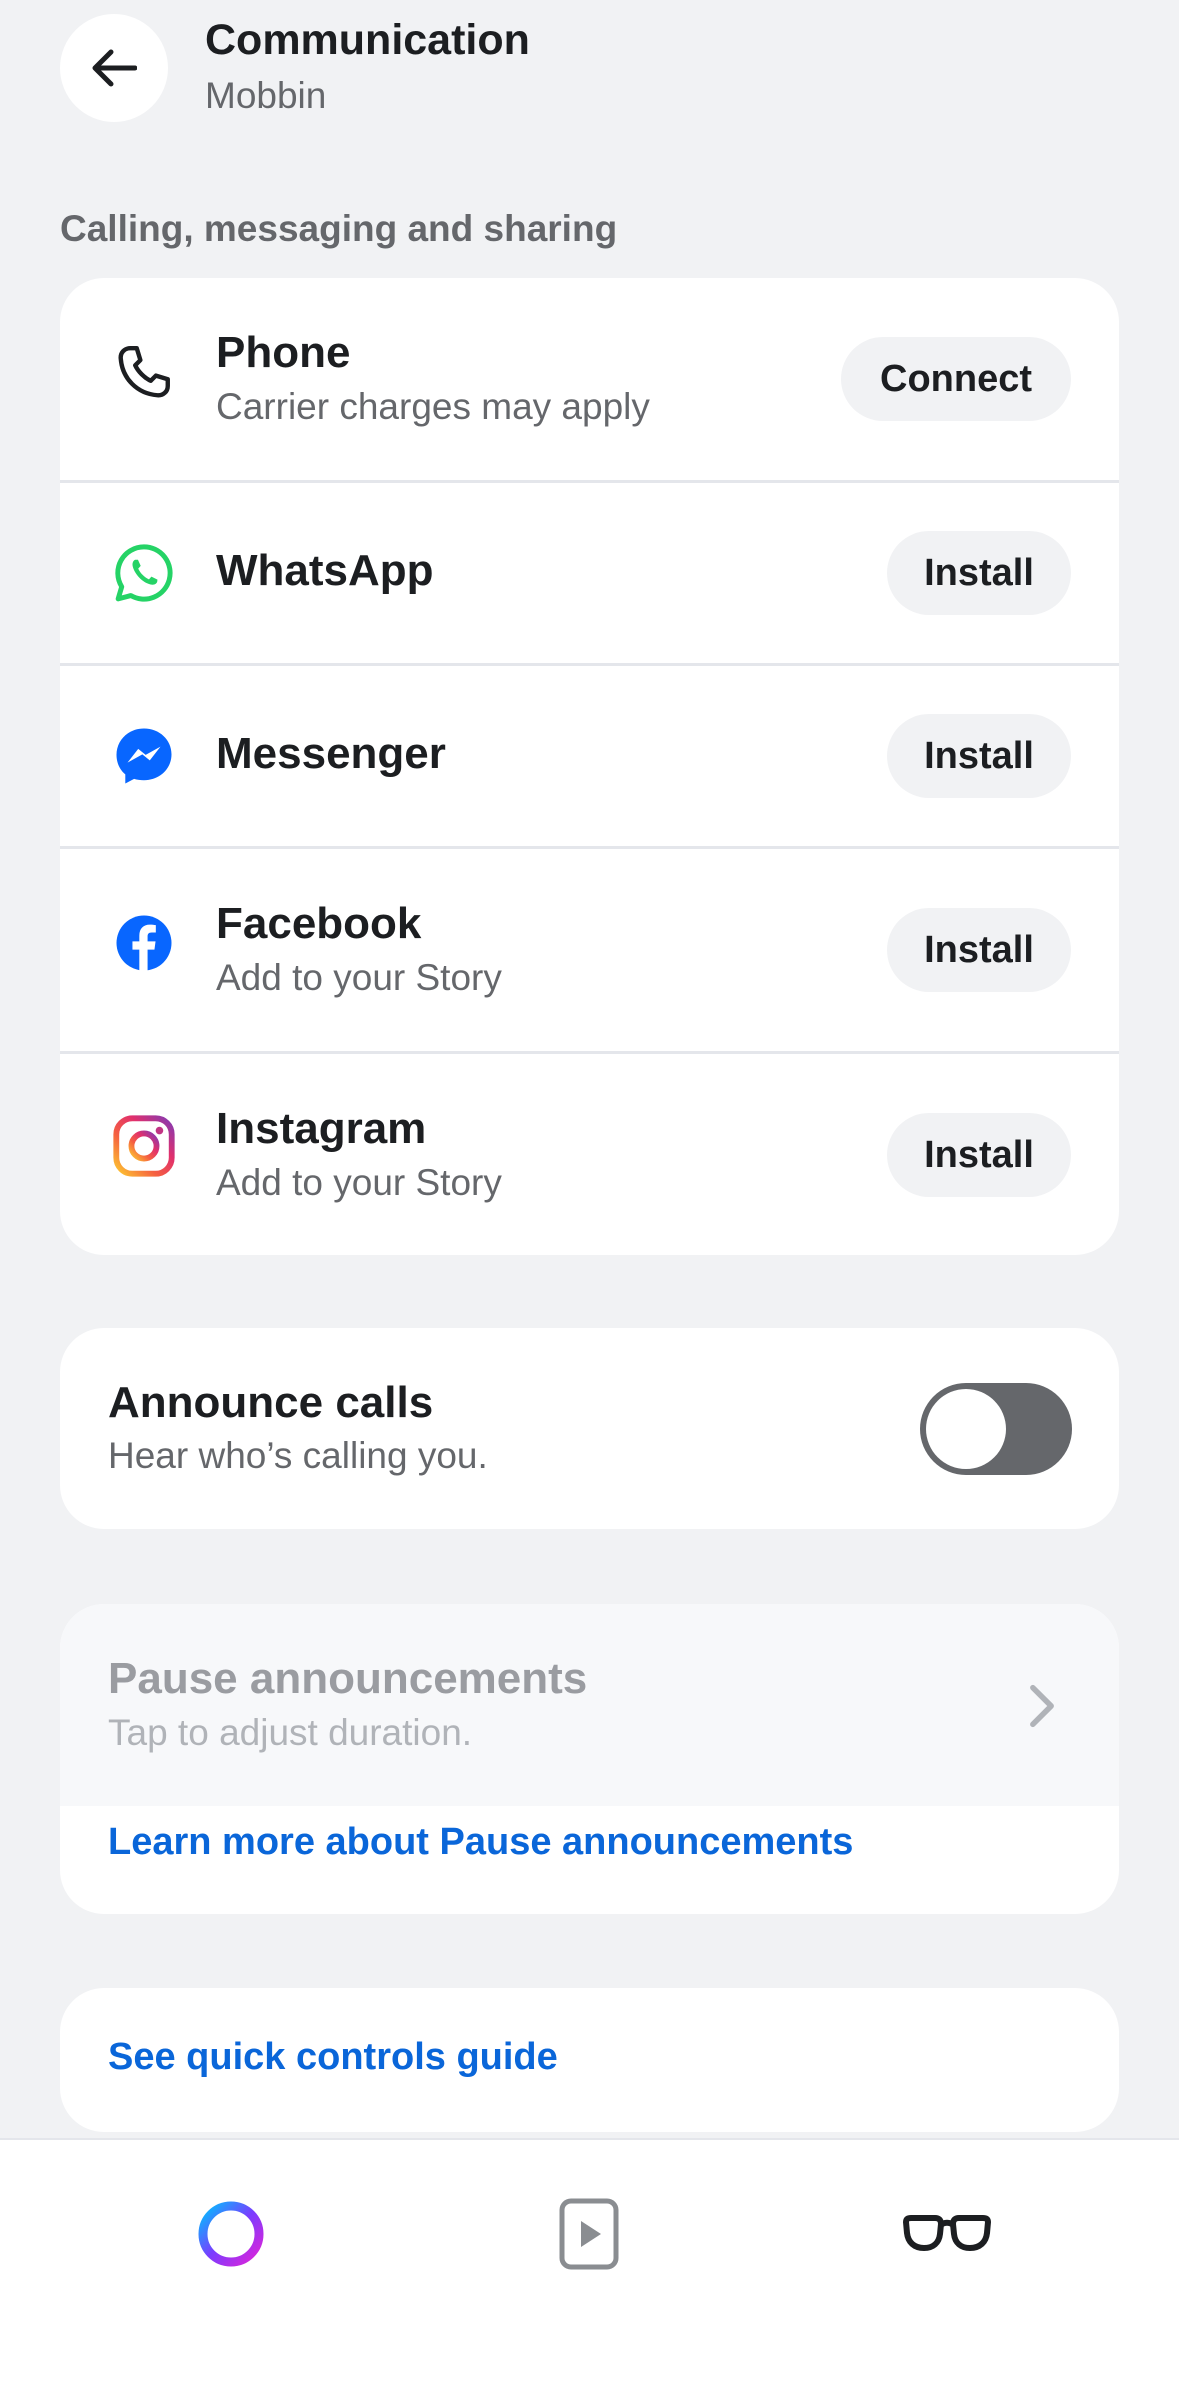  I want to click on meta-ai-ring-icon, so click(231, 2234).